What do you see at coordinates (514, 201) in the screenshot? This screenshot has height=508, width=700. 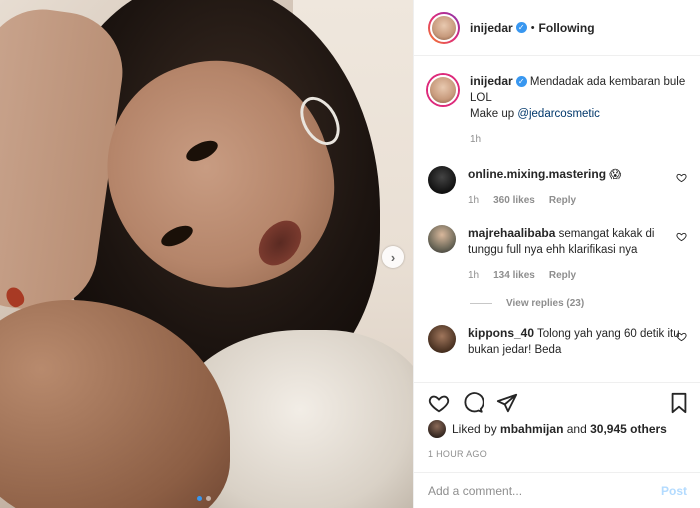 I see `comment-likes: 360 likes` at bounding box center [514, 201].